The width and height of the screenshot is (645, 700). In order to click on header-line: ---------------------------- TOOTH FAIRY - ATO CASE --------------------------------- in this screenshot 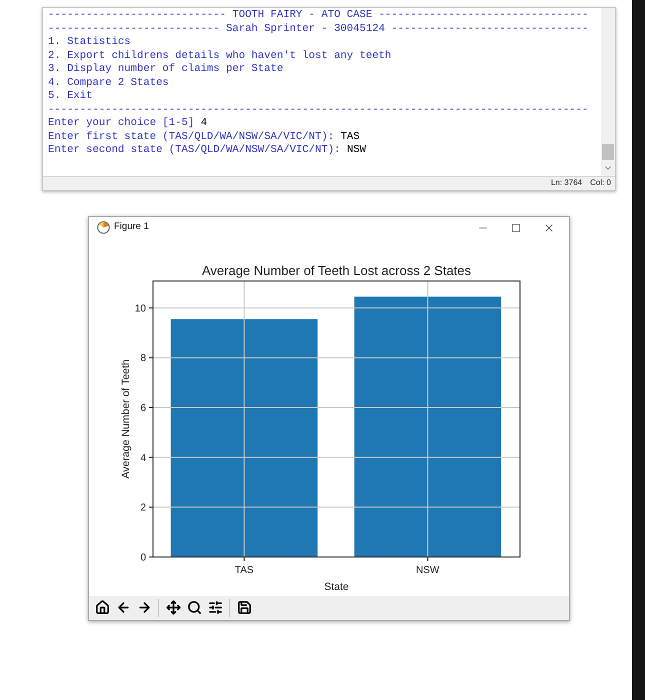, I will do `click(318, 15)`.